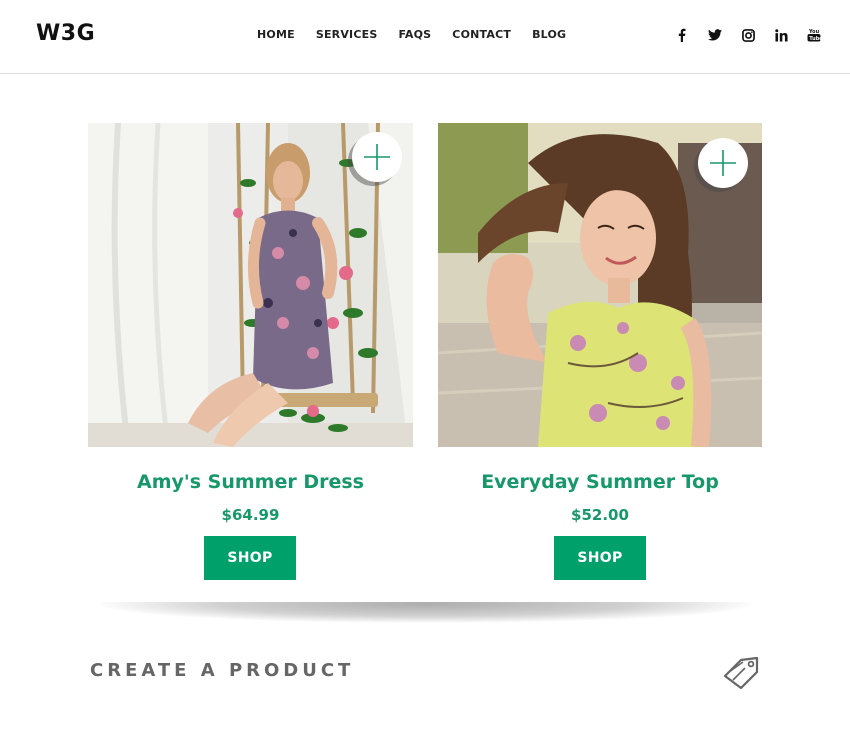 The width and height of the screenshot is (850, 750). What do you see at coordinates (250, 515) in the screenshot?
I see `product-price: $64.99` at bounding box center [250, 515].